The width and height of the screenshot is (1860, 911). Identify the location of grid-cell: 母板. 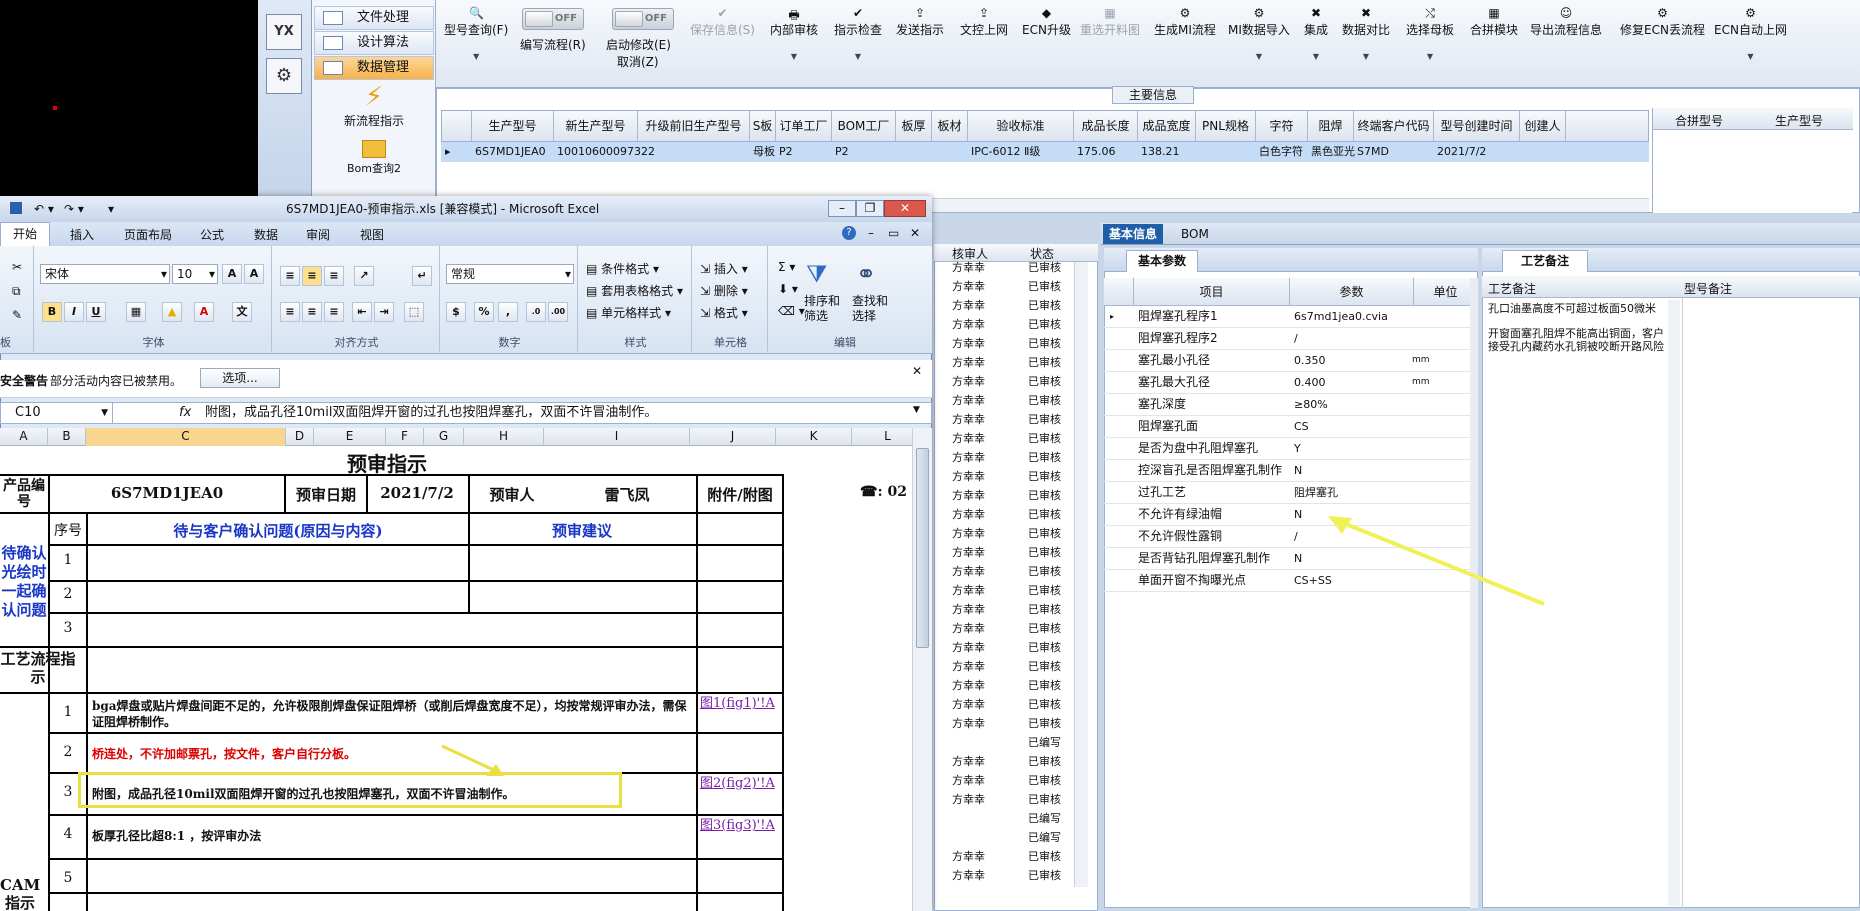
(764, 152).